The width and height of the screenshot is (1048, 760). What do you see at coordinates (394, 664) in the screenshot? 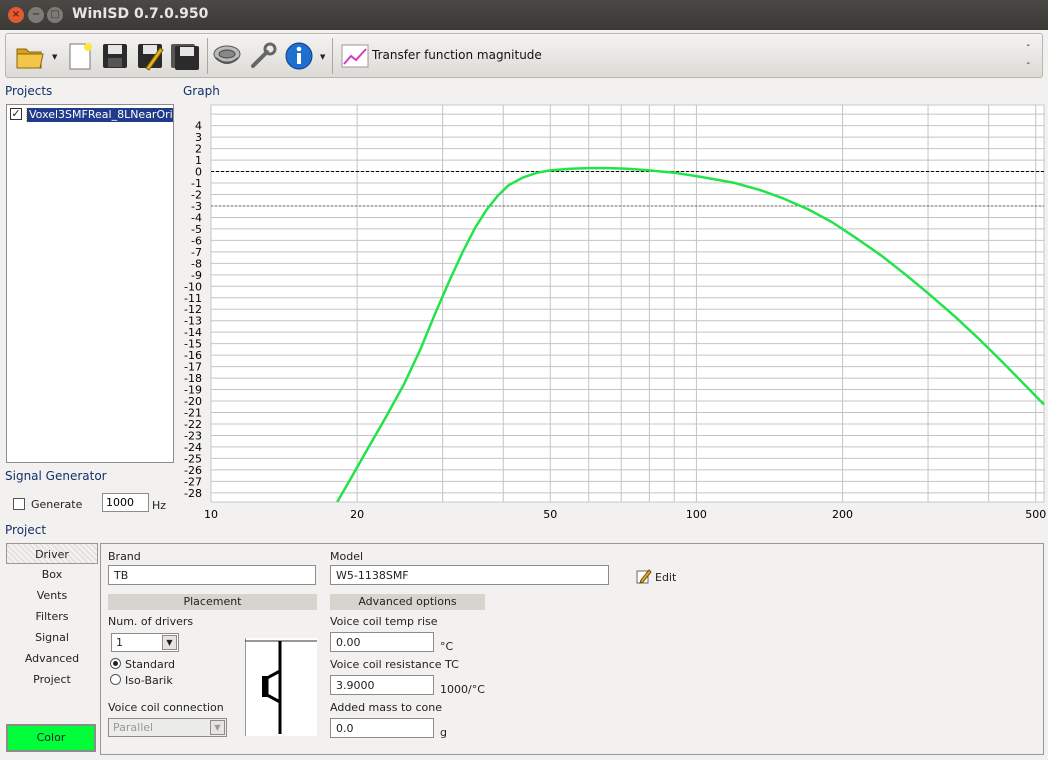
I see `vc-resistance-label: Voice coil resistance TC` at bounding box center [394, 664].